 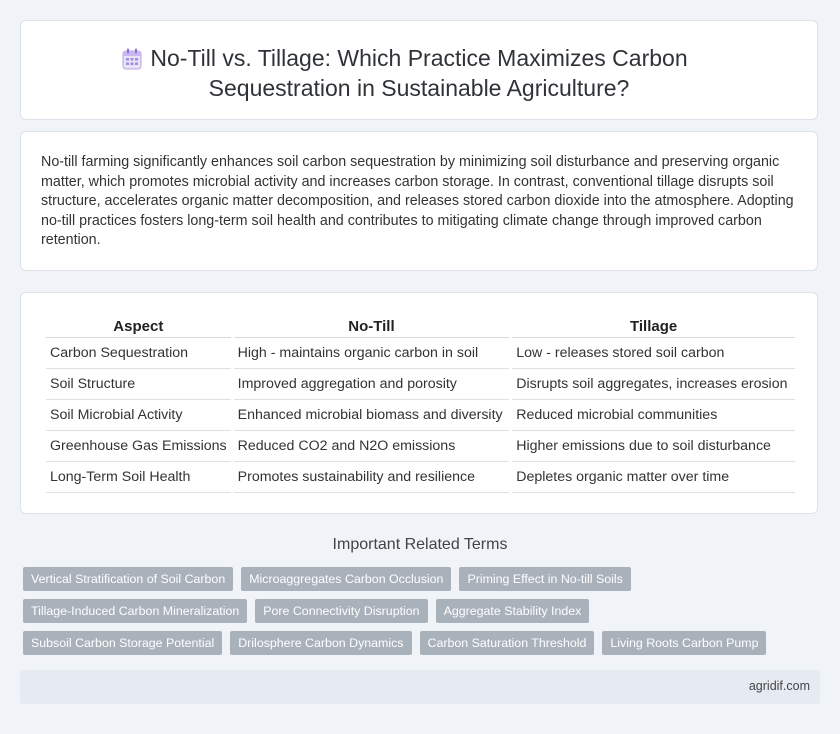 What do you see at coordinates (653, 477) in the screenshot?
I see `table-cell: Depletes organic matter over time` at bounding box center [653, 477].